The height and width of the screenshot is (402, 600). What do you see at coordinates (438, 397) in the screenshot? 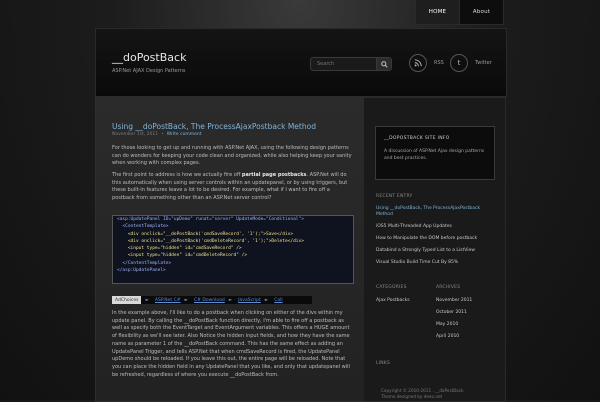
I see `footer-credit: Theme designed by deeo.net` at bounding box center [438, 397].